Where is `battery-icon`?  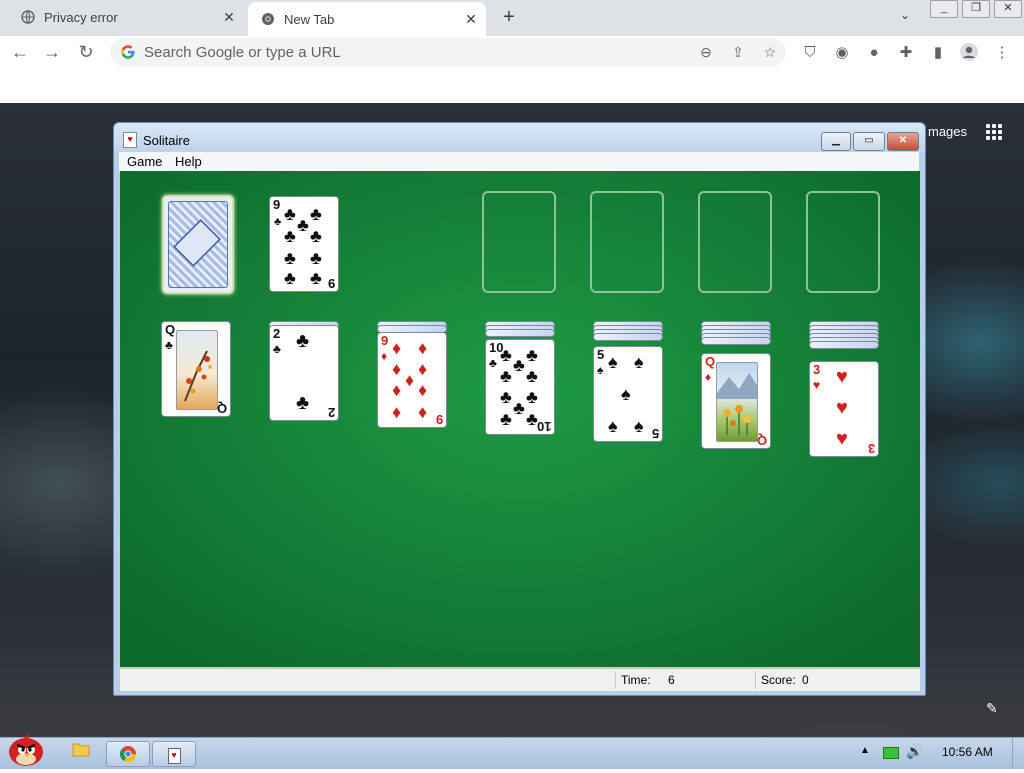 battery-icon is located at coordinates (891, 753).